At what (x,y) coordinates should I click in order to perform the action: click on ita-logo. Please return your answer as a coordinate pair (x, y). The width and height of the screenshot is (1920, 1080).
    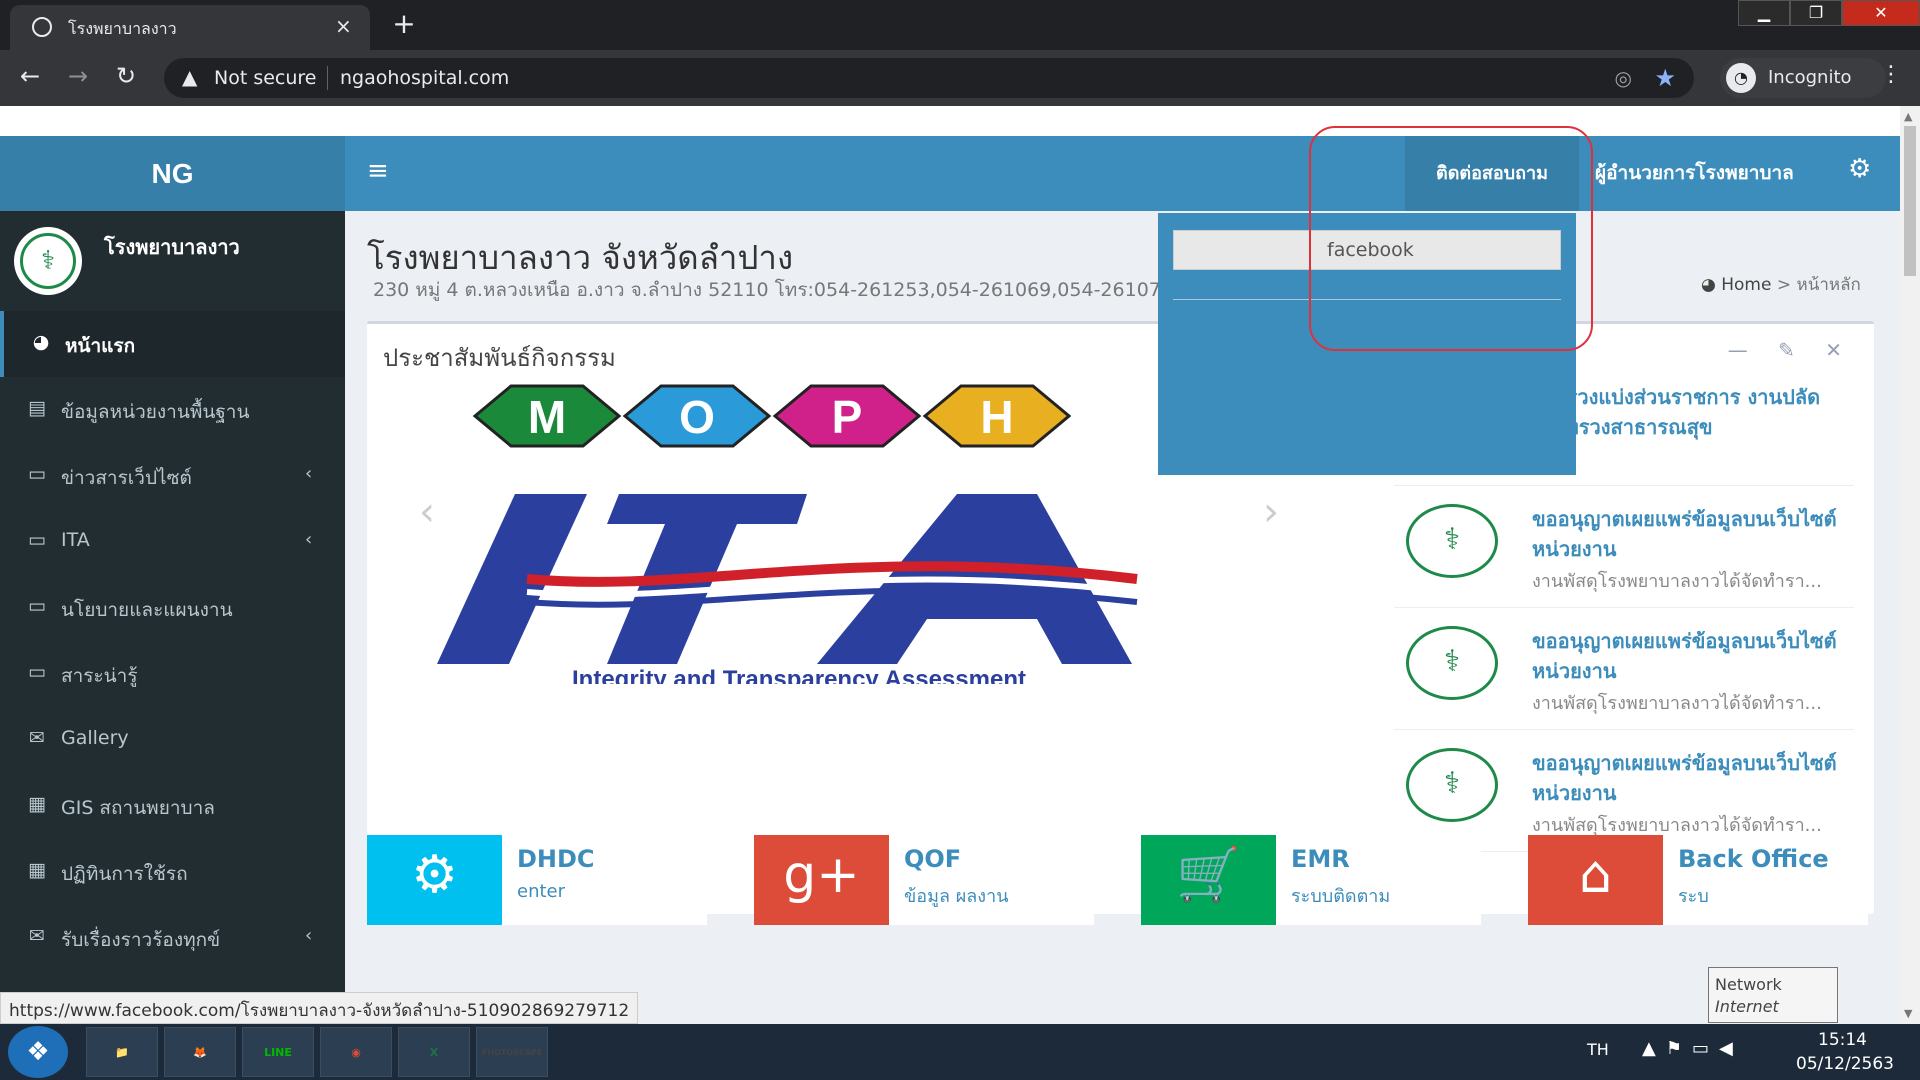
    Looking at the image, I should click on (787, 579).